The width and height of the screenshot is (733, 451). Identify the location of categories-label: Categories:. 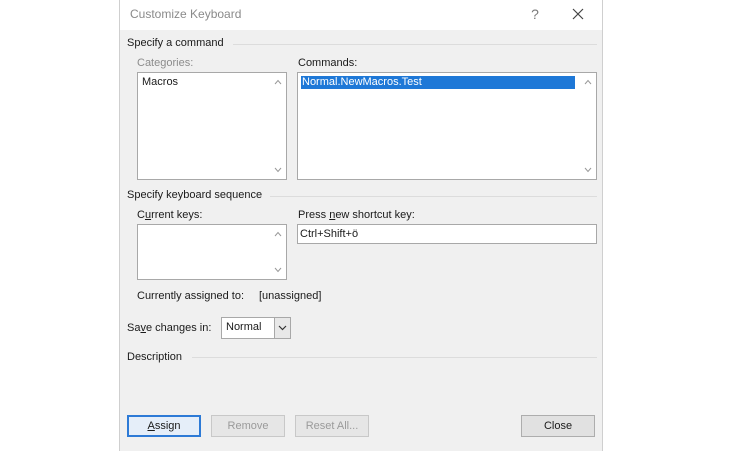
(165, 63).